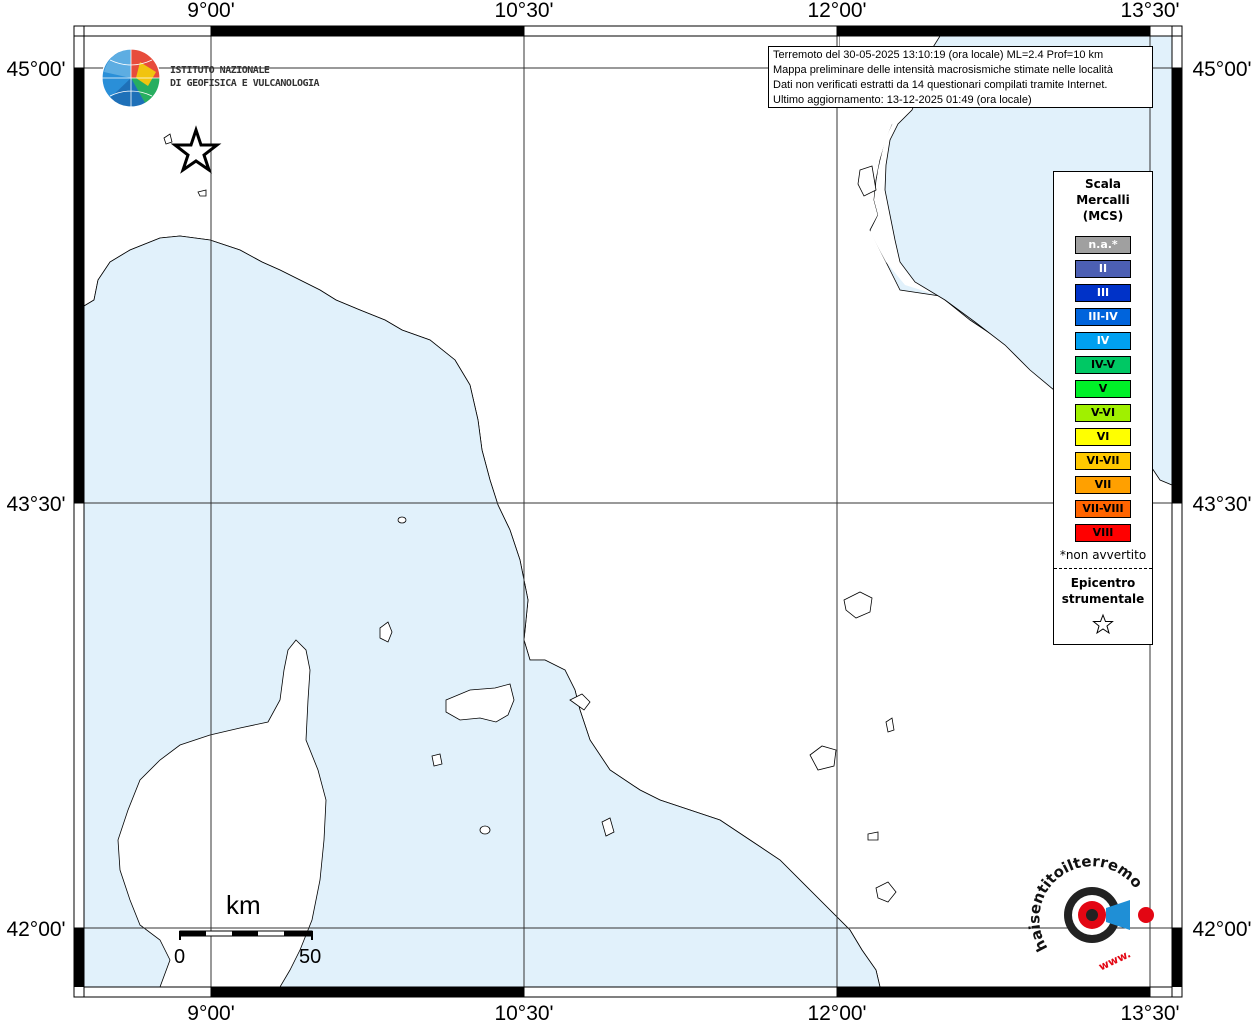 This screenshot has width=1255, height=1024. I want to click on legend-item: V, so click(1103, 389).